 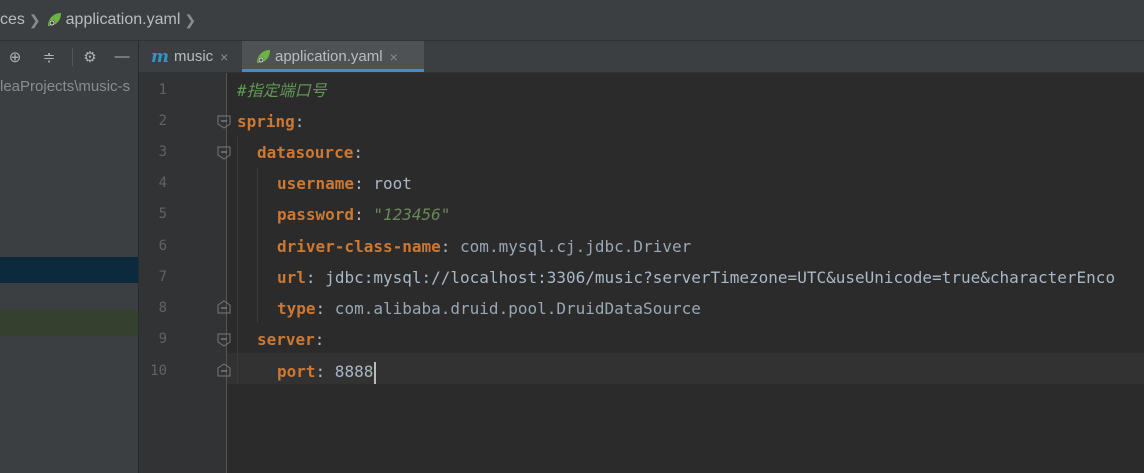 I want to click on active-tab-indicator, so click(x=333, y=70).